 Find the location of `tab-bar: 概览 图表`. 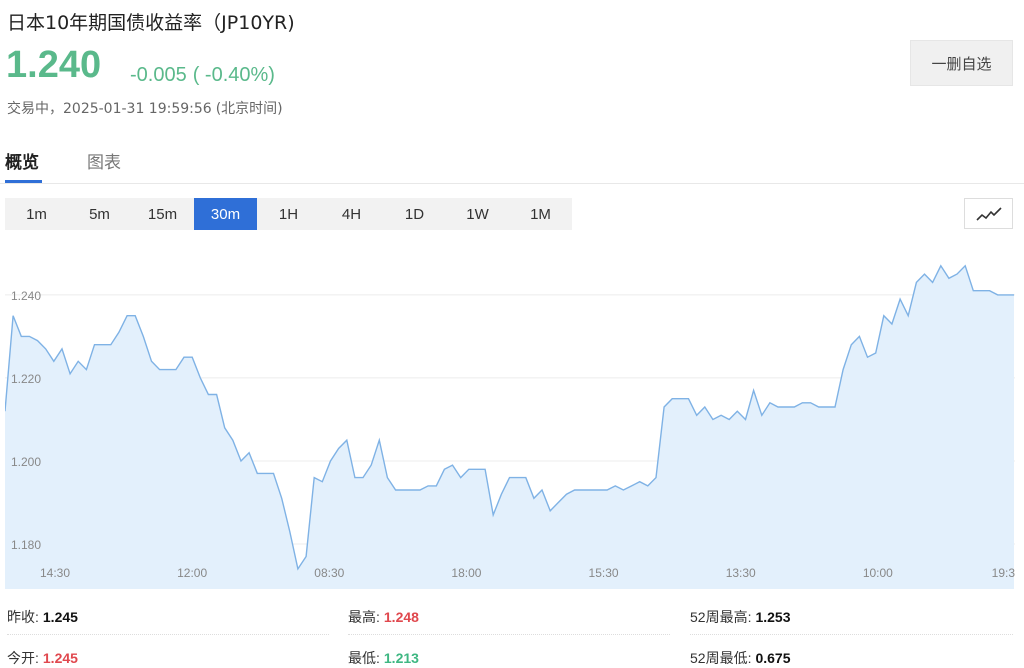

tab-bar: 概览 图表 is located at coordinates (512, 162).